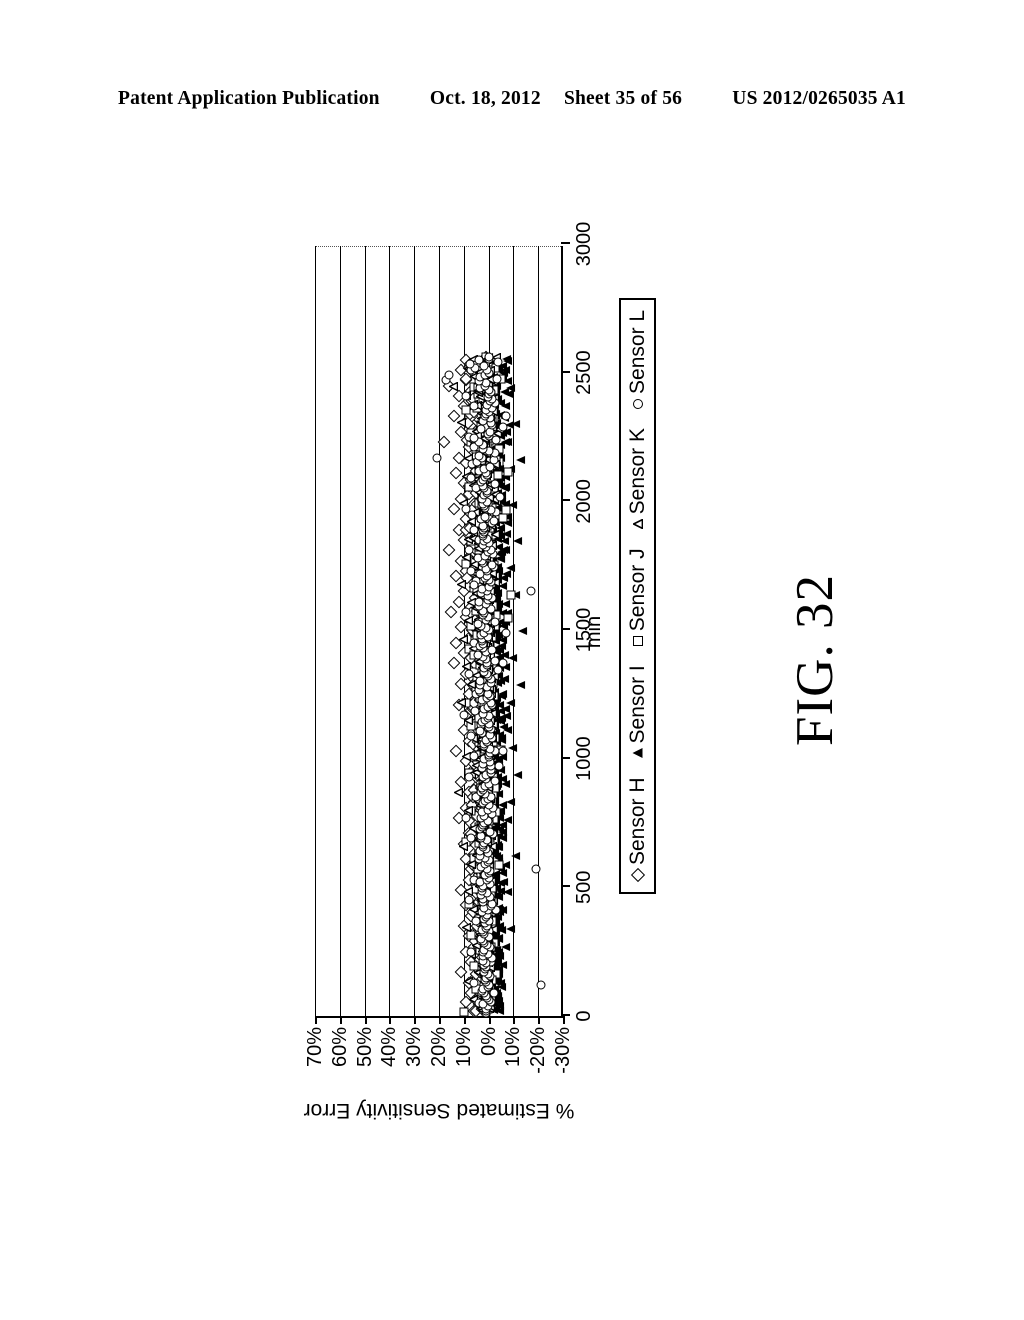 The width and height of the screenshot is (1024, 1320). What do you see at coordinates (638, 351) in the screenshot?
I see `legend-label: Sensor L` at bounding box center [638, 351].